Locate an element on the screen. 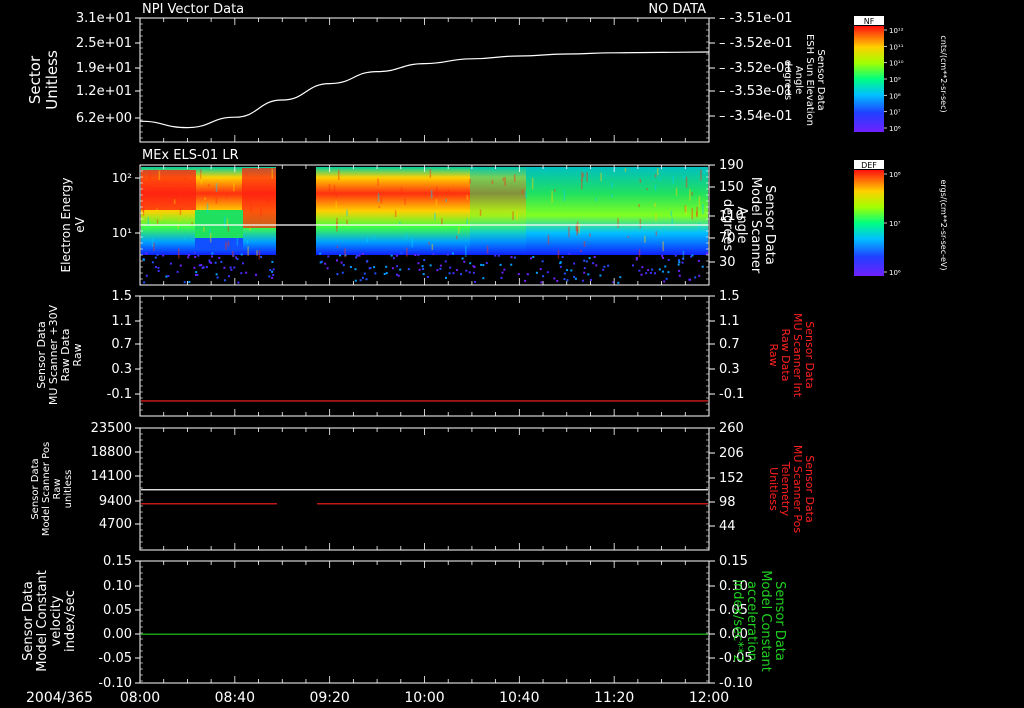 The width and height of the screenshot is (1024, 708). right-label-line-1: Sensor Data is located at coordinates (820, 79).